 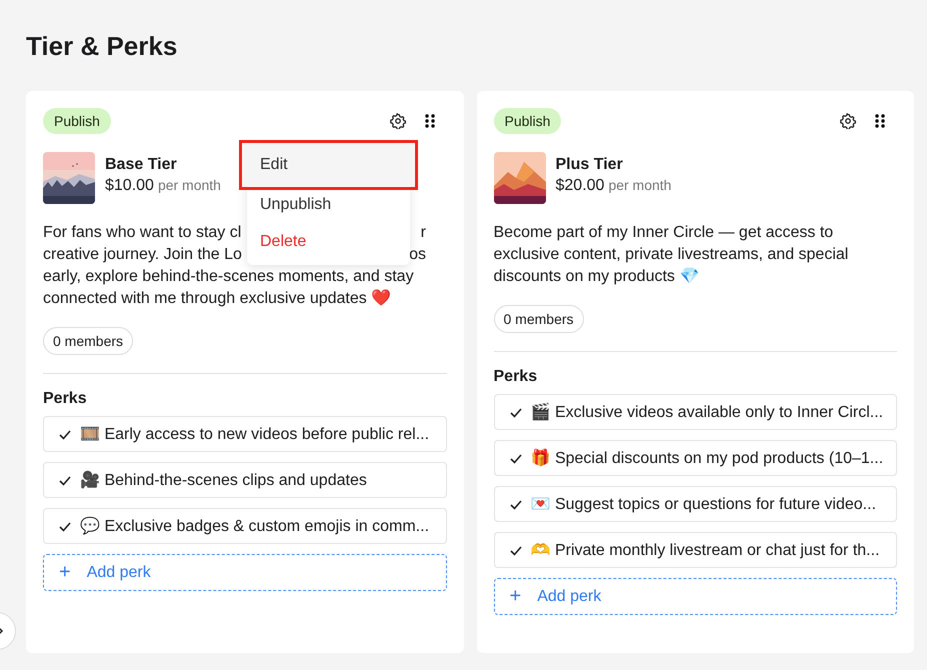 I want to click on description-text: Become part of my Inner Circle — get access to, so click(x=664, y=233).